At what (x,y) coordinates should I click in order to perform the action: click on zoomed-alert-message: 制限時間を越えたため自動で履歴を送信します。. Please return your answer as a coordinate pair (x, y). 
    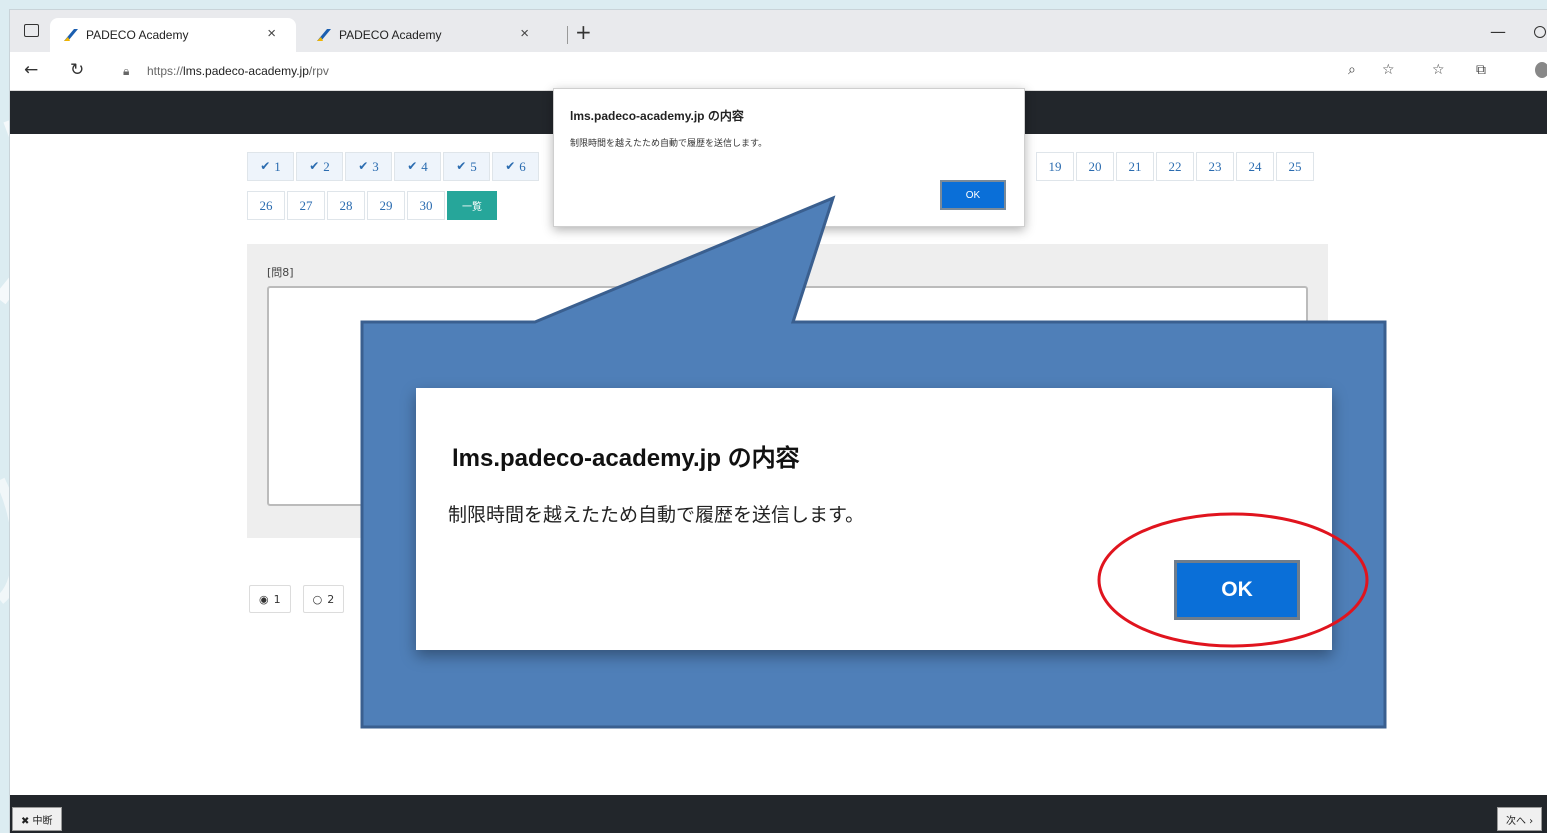
    Looking at the image, I should click on (656, 515).